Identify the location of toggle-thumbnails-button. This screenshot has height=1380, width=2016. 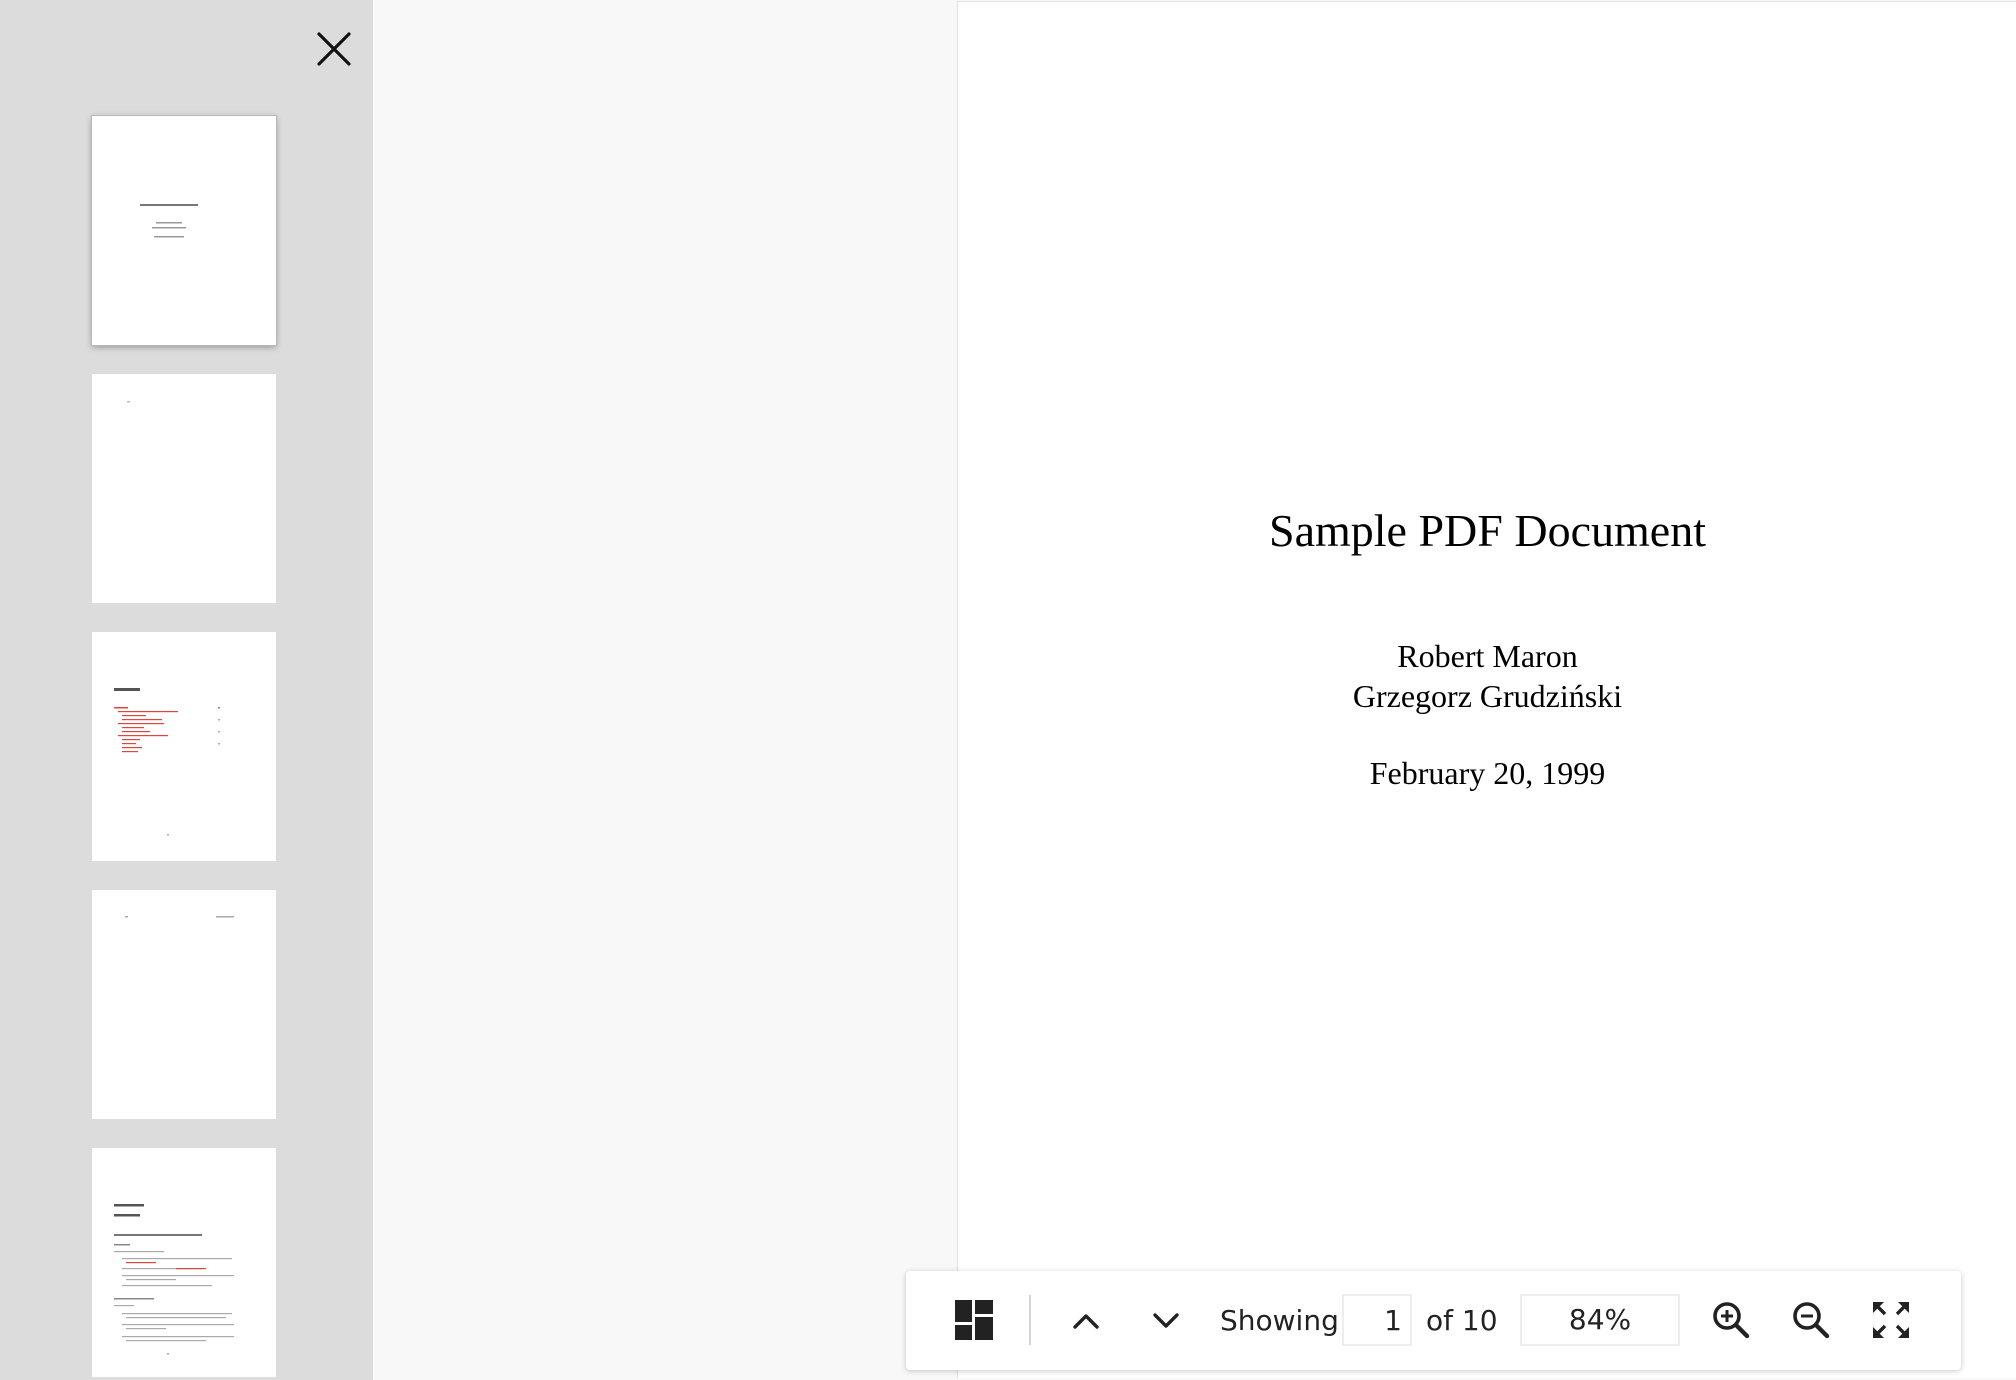
(974, 1320).